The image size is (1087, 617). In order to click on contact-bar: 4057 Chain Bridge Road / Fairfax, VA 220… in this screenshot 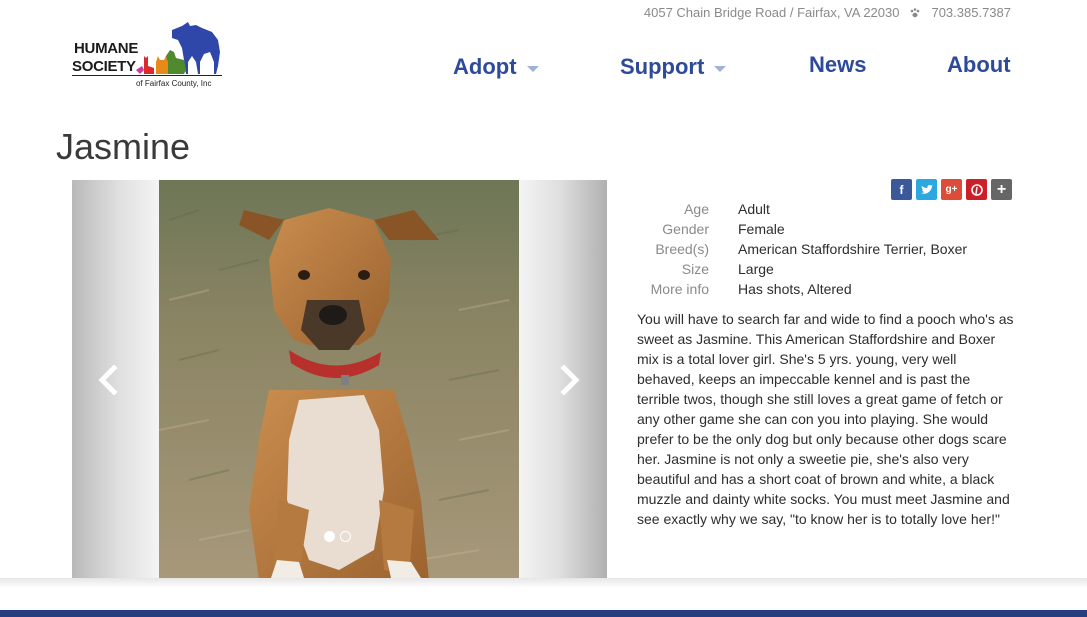, I will do `click(827, 12)`.